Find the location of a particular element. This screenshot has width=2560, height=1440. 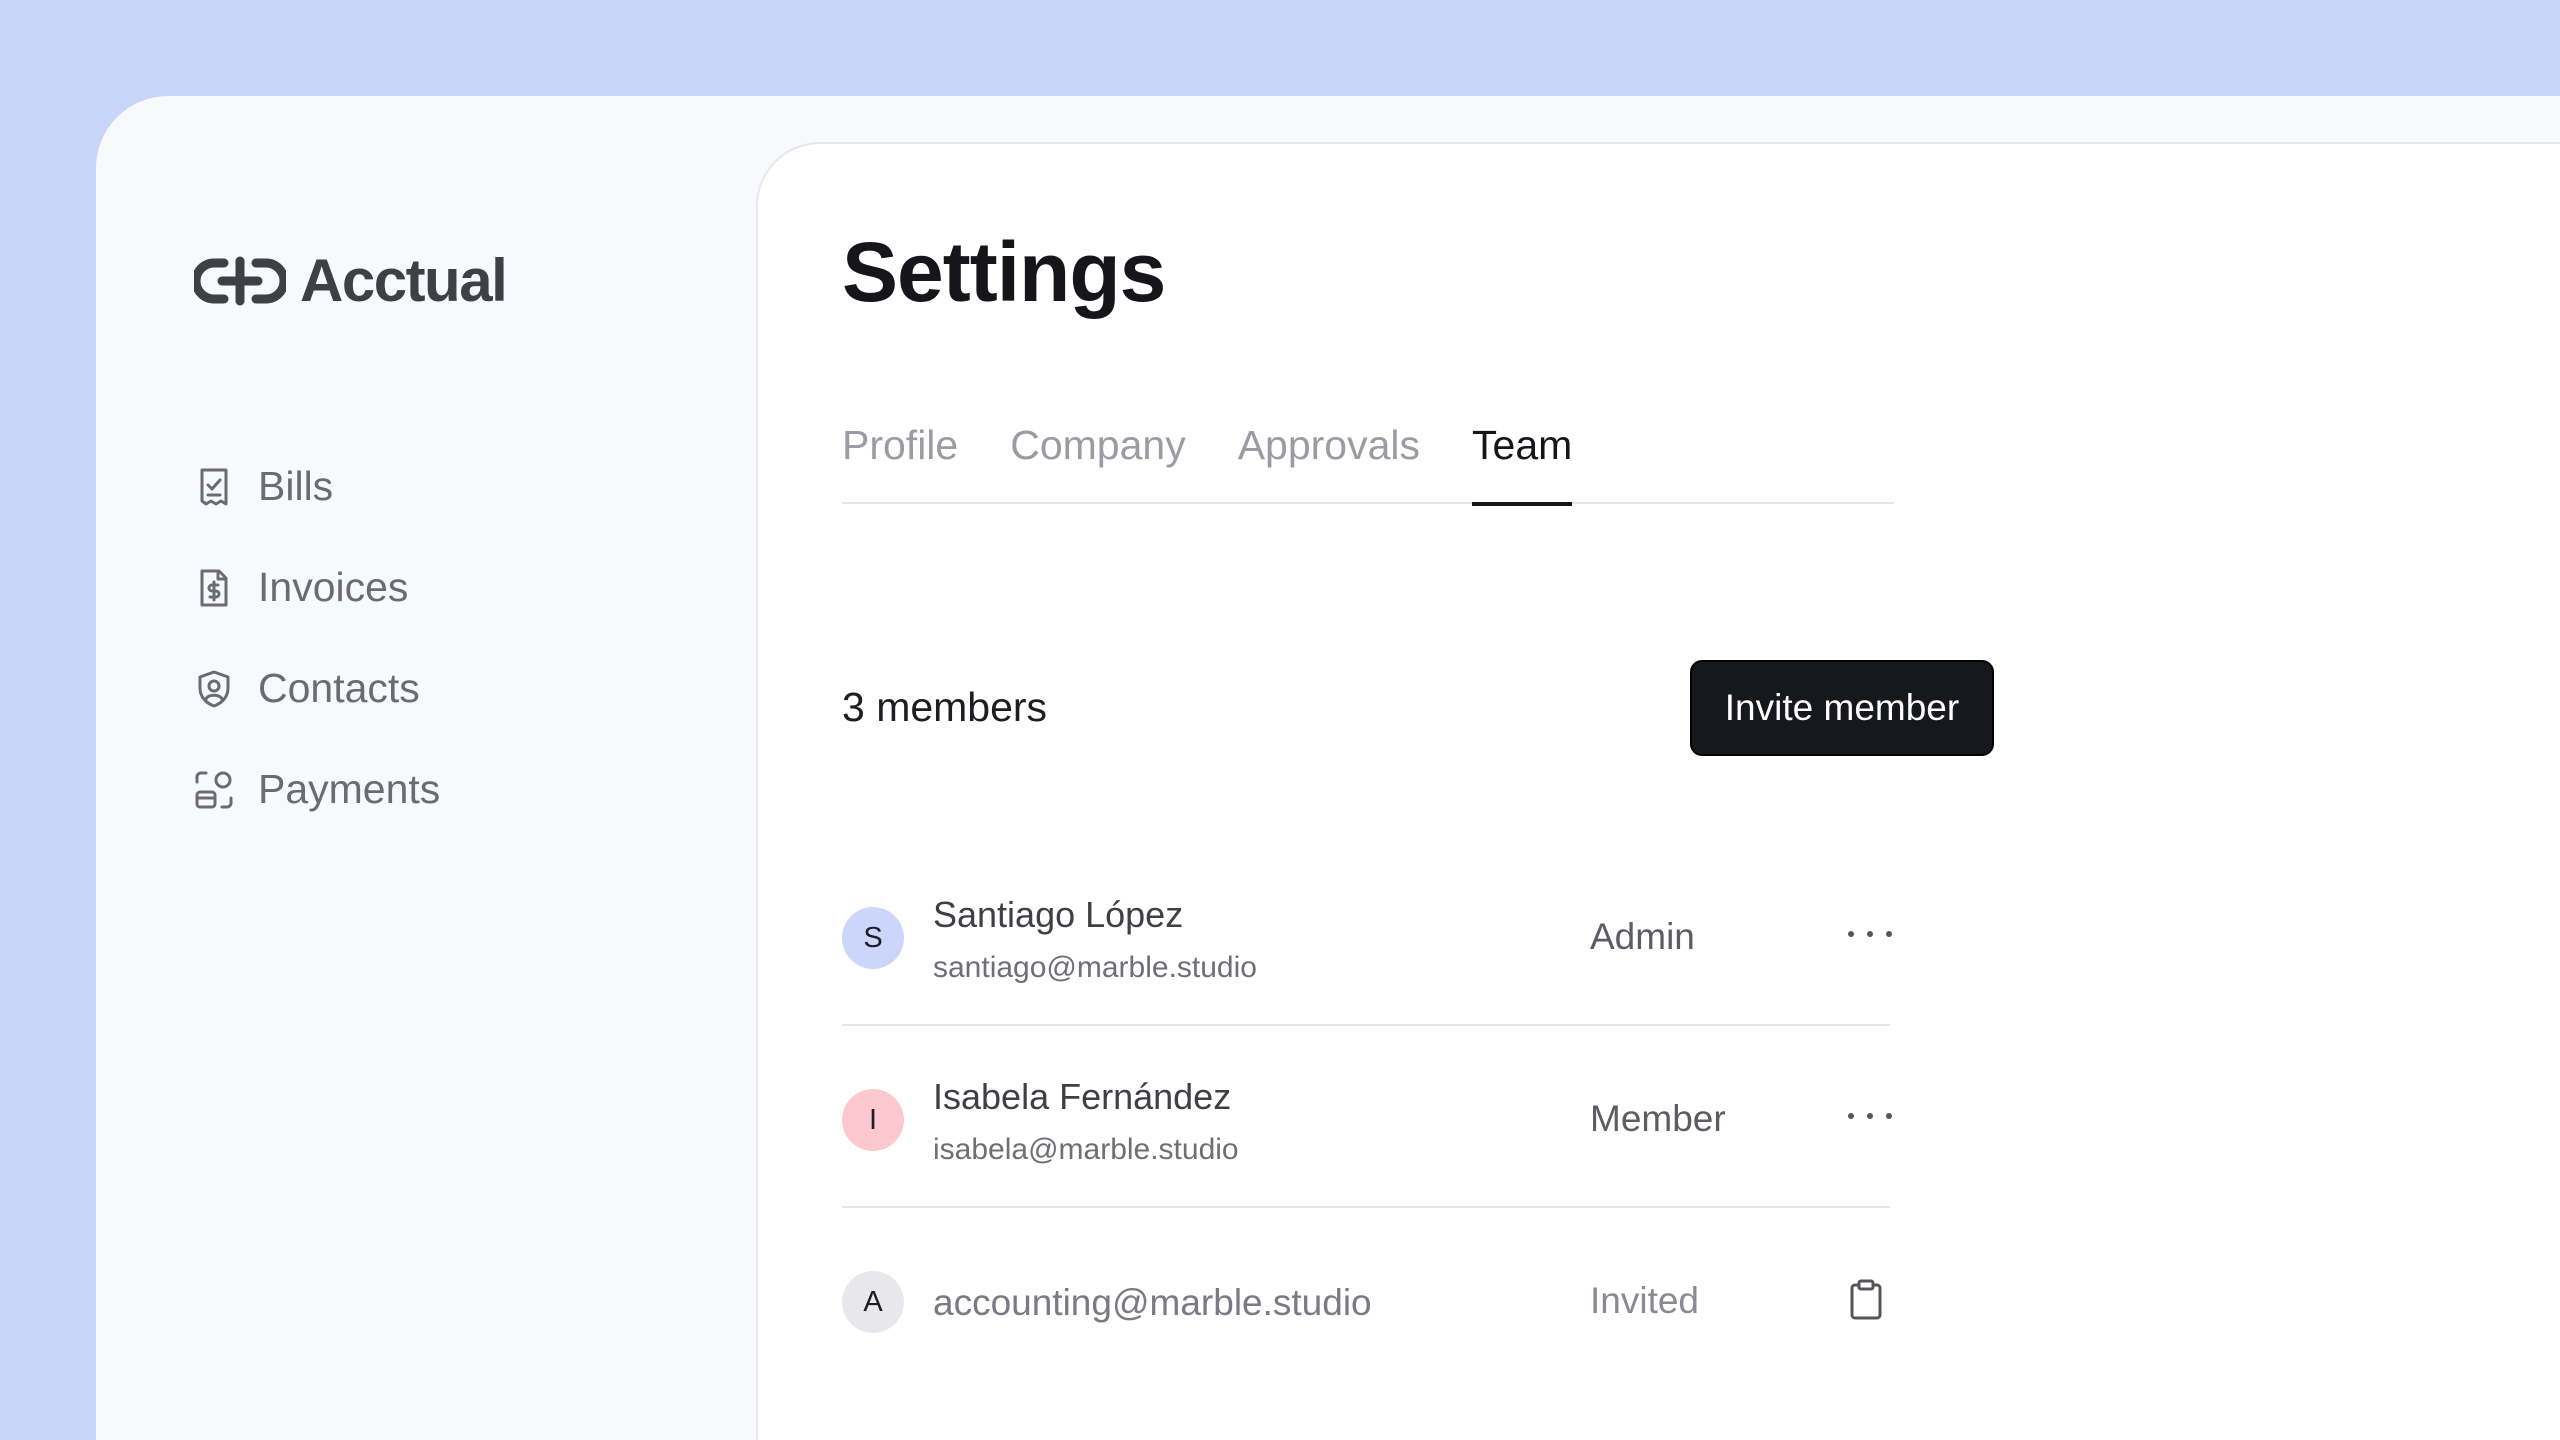

sidebar-item-label: Payments is located at coordinates (349, 789).